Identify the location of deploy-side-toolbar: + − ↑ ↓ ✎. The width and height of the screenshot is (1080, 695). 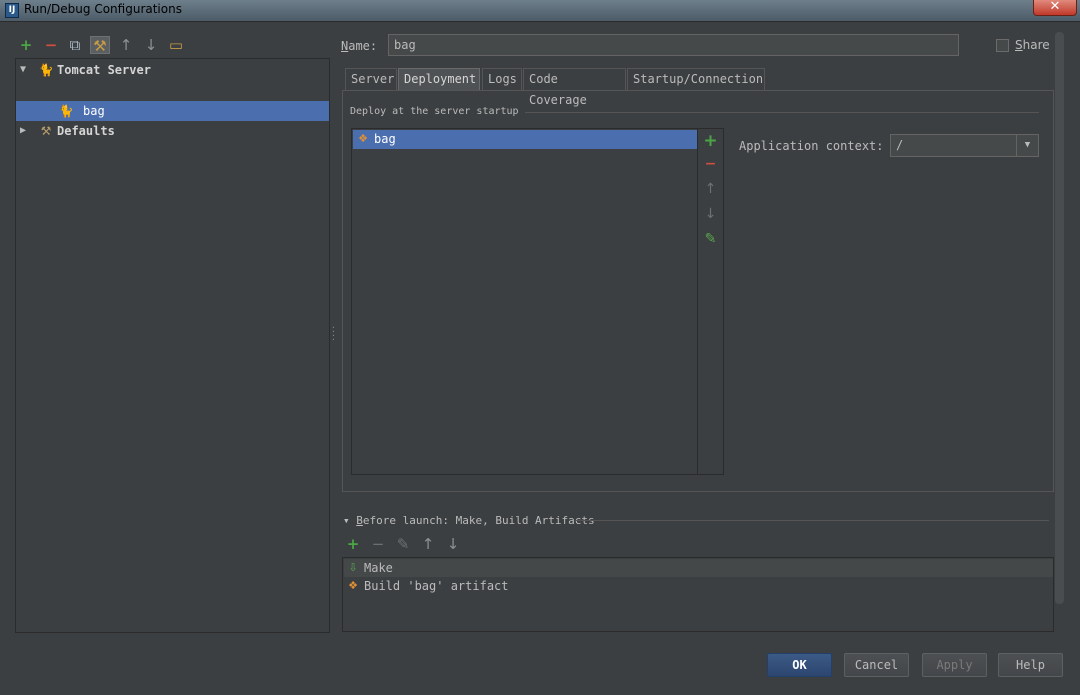
(710, 301).